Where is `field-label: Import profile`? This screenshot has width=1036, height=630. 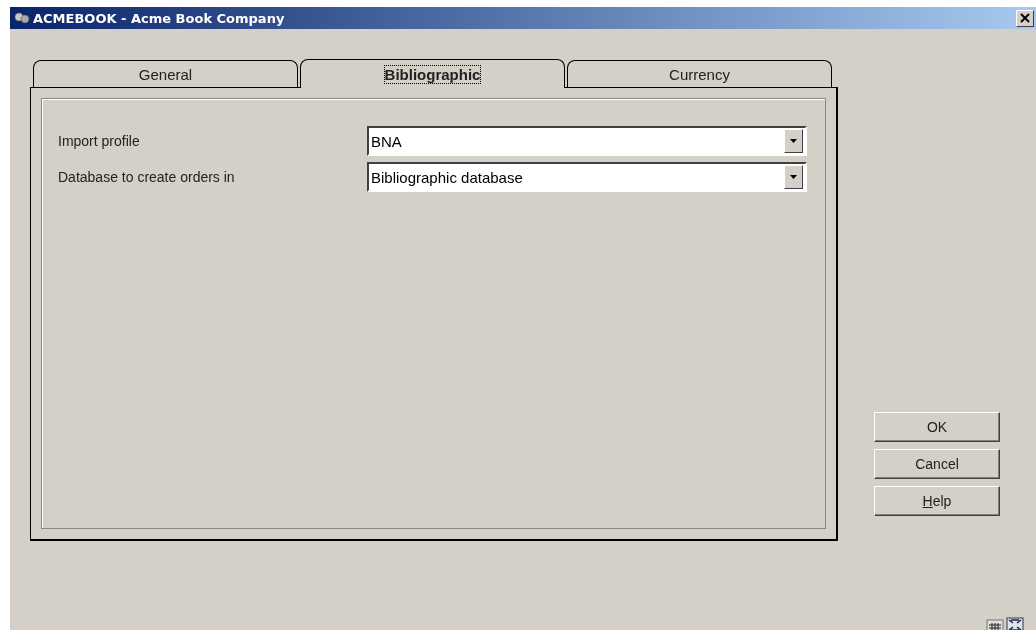 field-label: Import profile is located at coordinates (99, 141).